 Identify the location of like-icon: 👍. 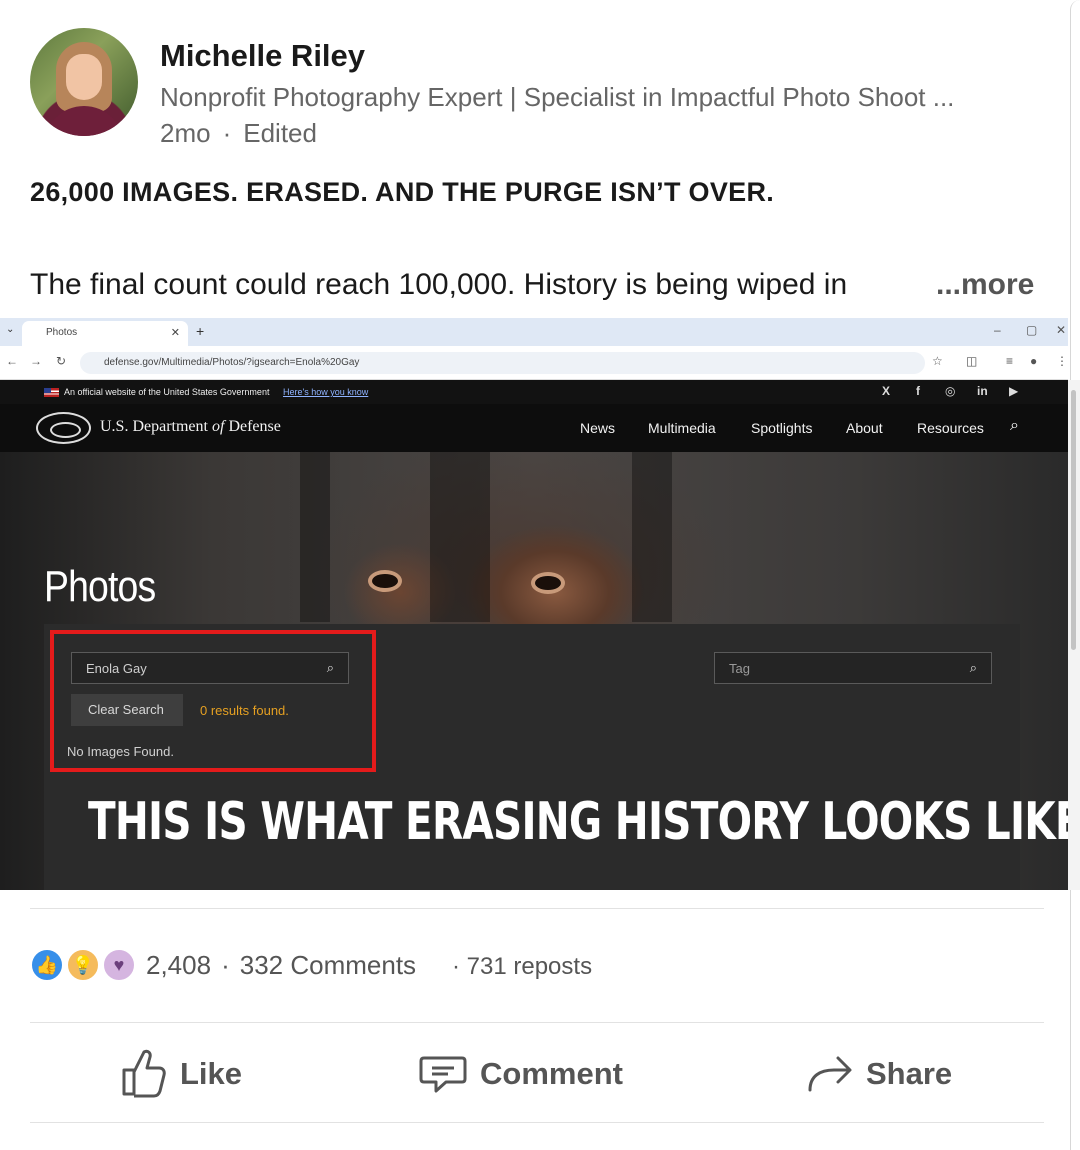
(47, 965).